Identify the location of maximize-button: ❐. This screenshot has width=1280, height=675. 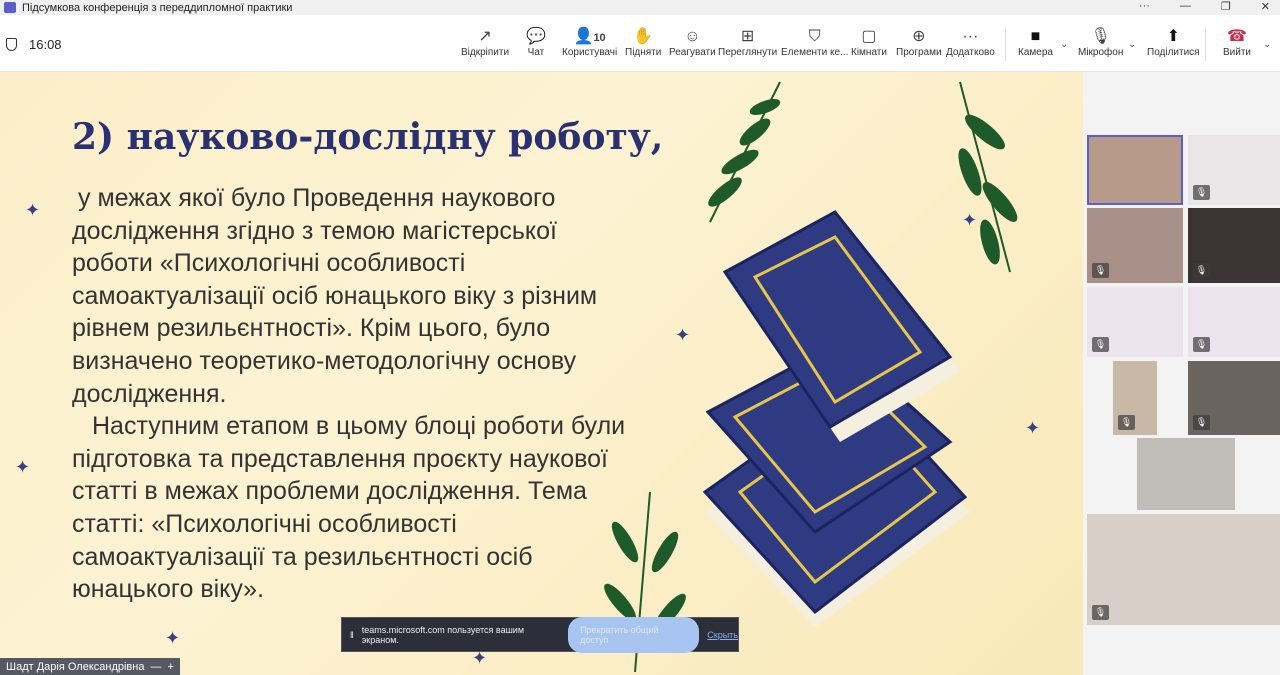
(1226, 6).